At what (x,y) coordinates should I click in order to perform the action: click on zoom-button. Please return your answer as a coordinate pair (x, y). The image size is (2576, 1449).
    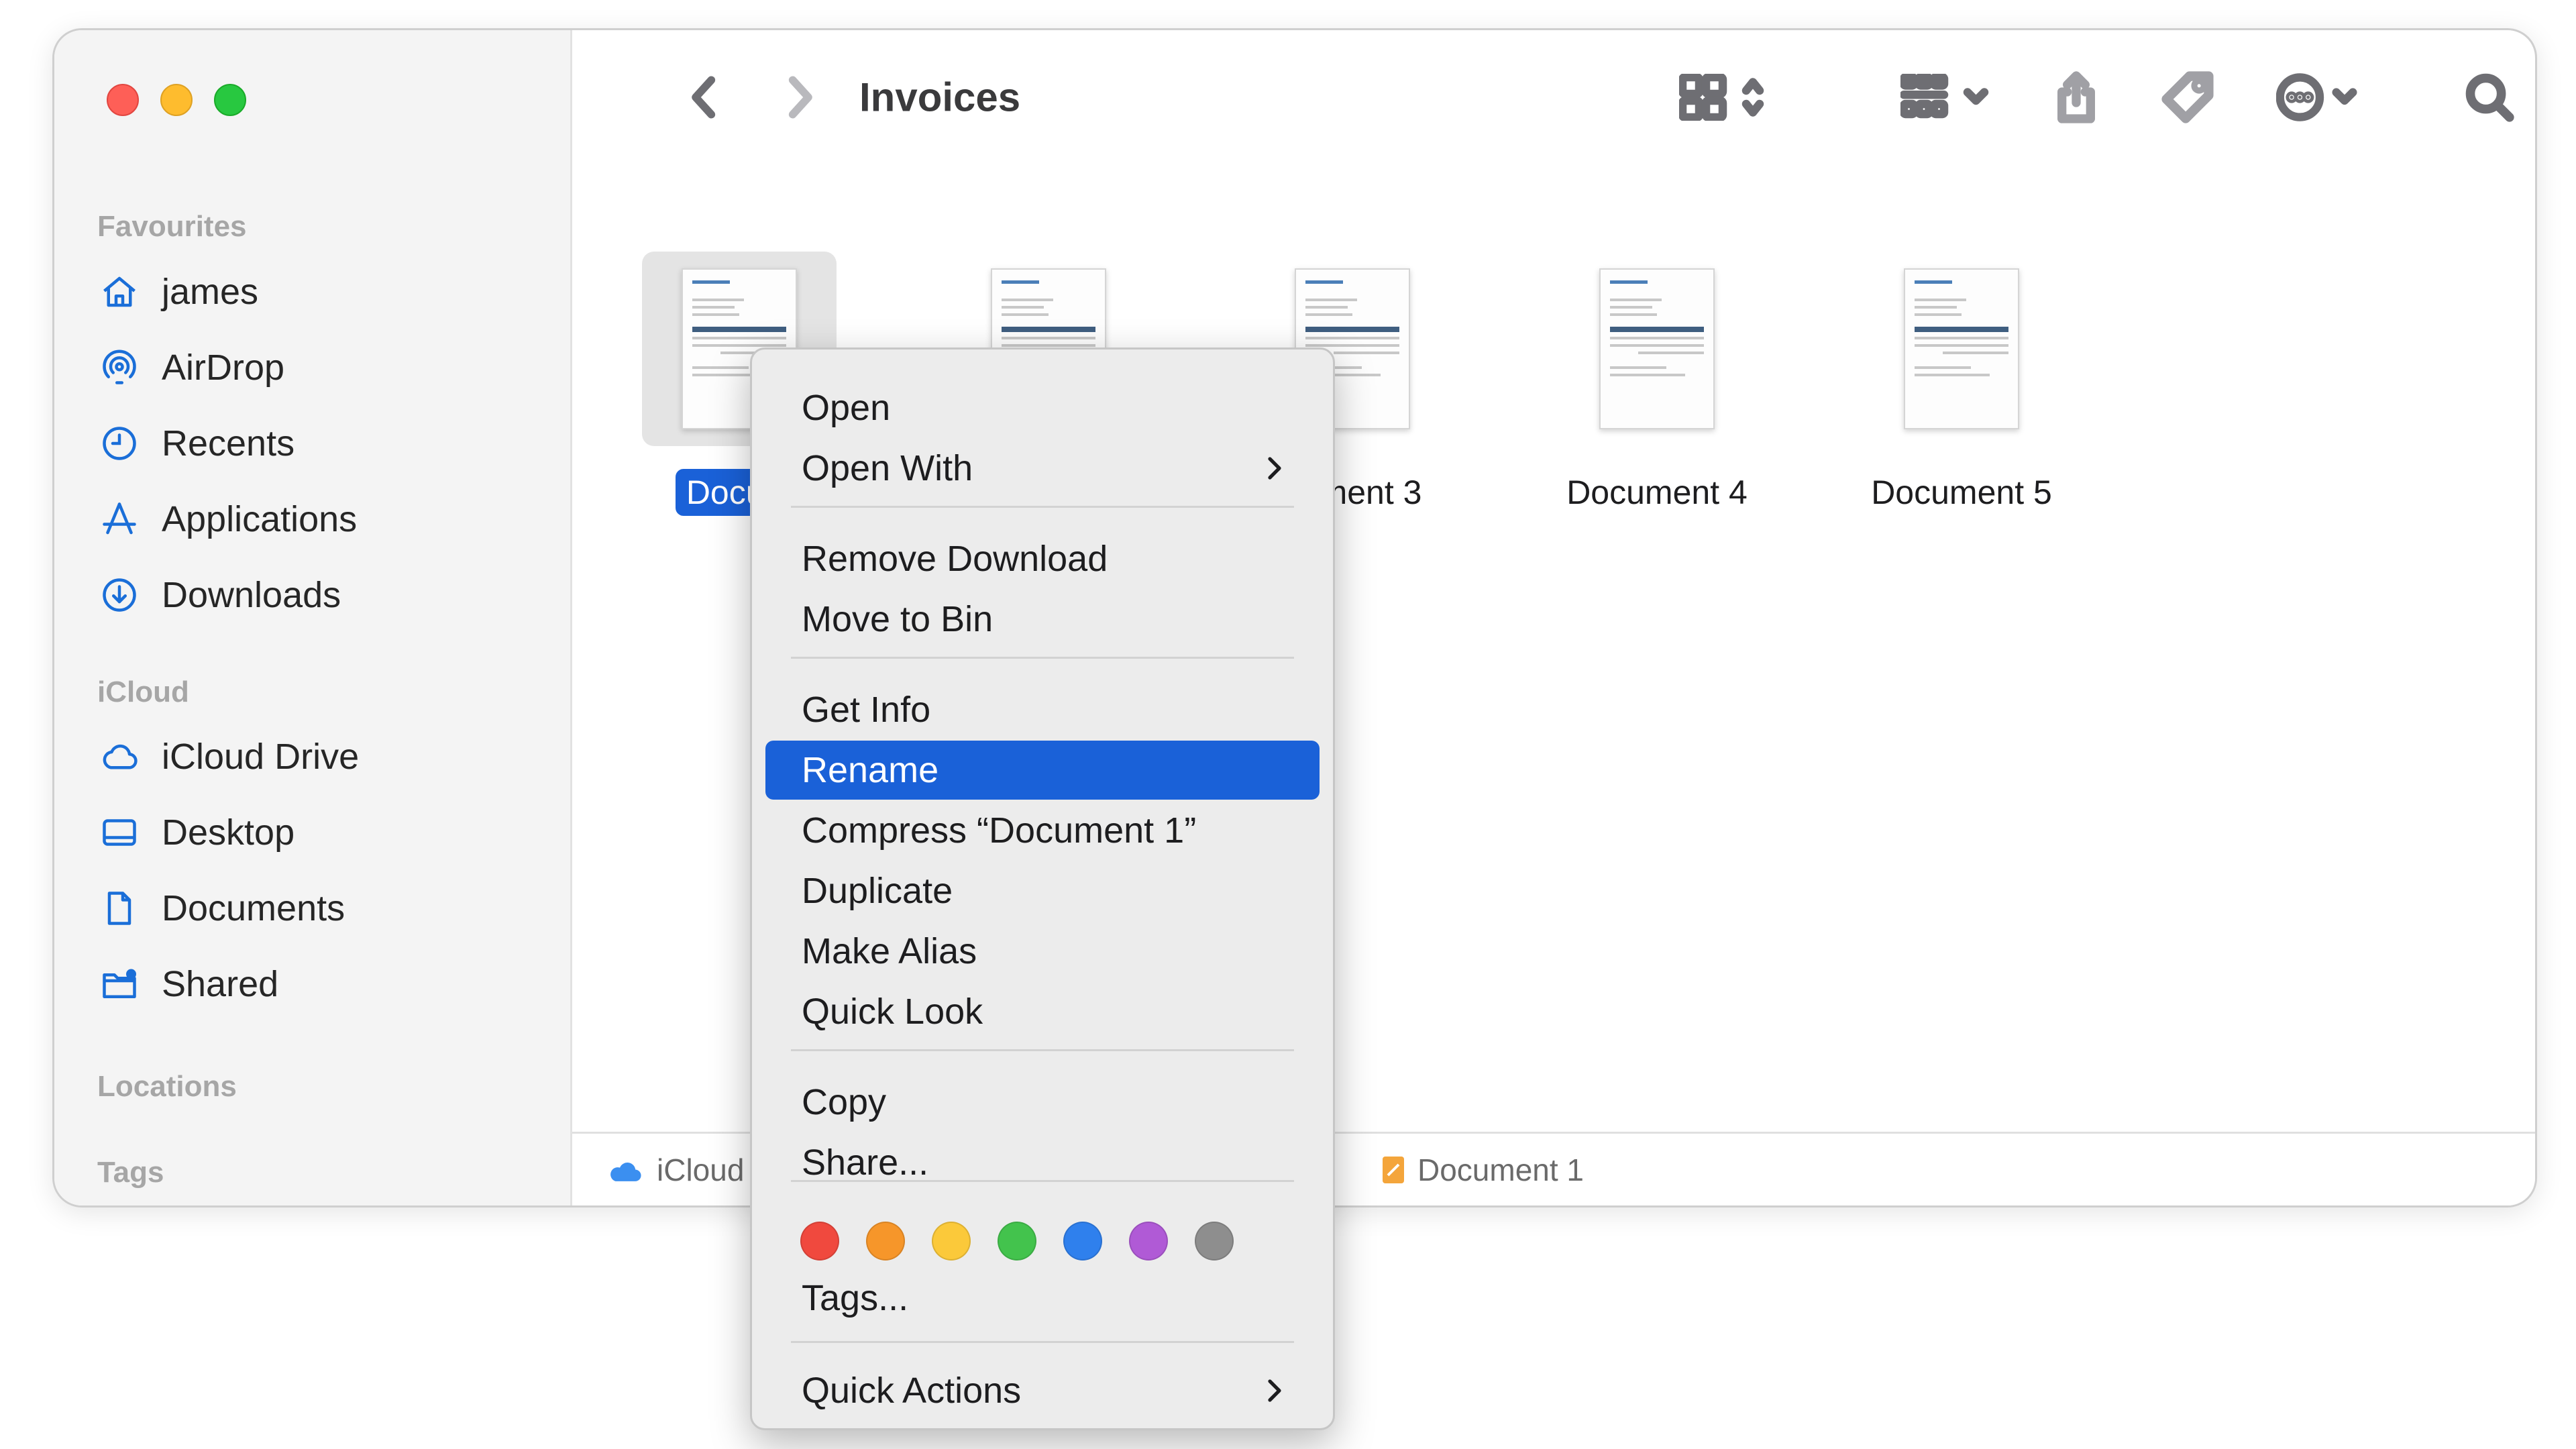
    Looking at the image, I should click on (230, 100).